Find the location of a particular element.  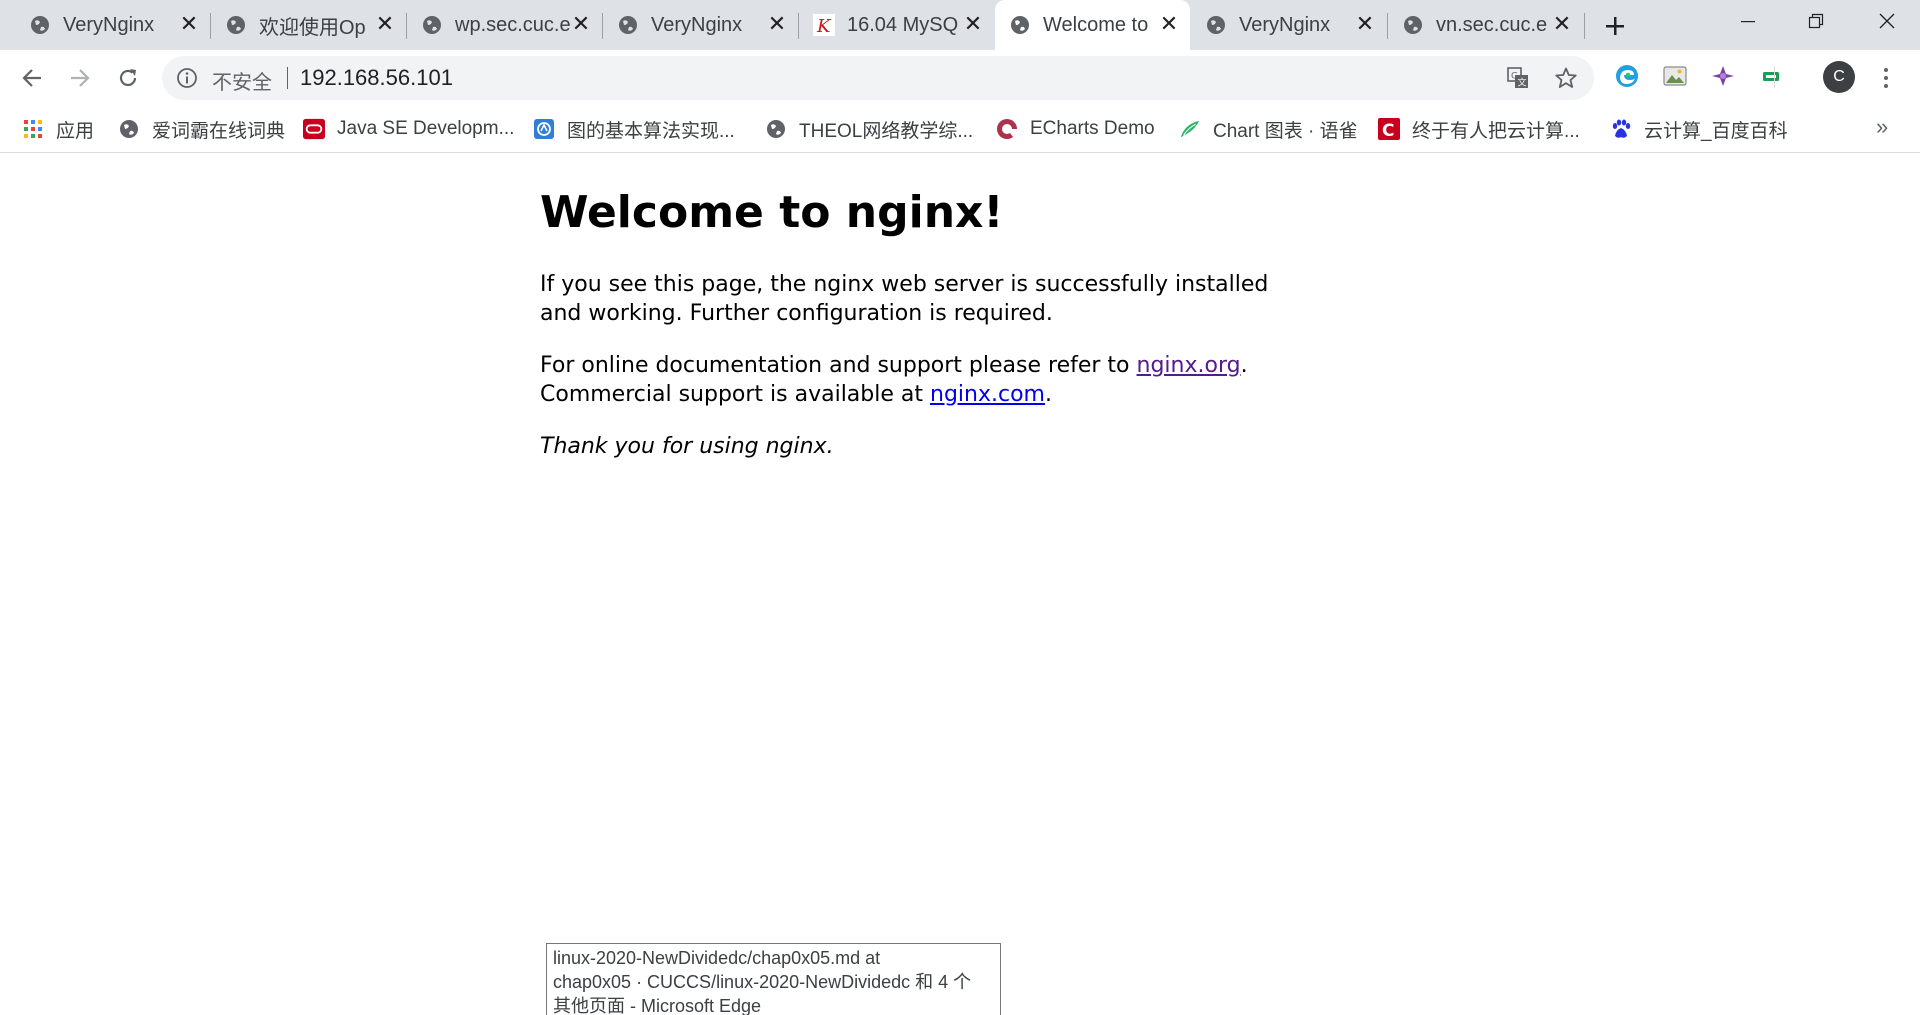

restore-button is located at coordinates (1816, 21).